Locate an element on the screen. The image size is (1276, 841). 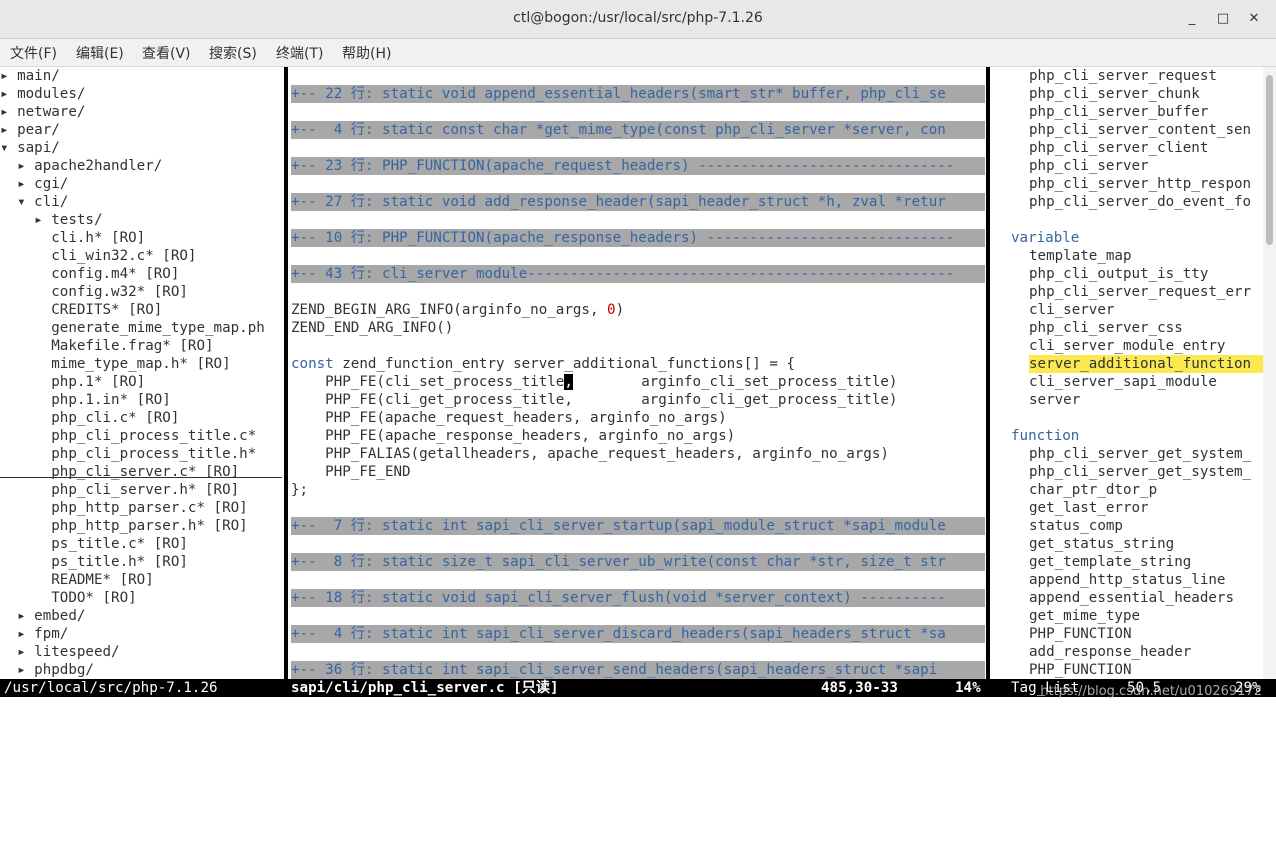
code-line: ZEND_END_ARG_INFO() is located at coordinates (372, 328).